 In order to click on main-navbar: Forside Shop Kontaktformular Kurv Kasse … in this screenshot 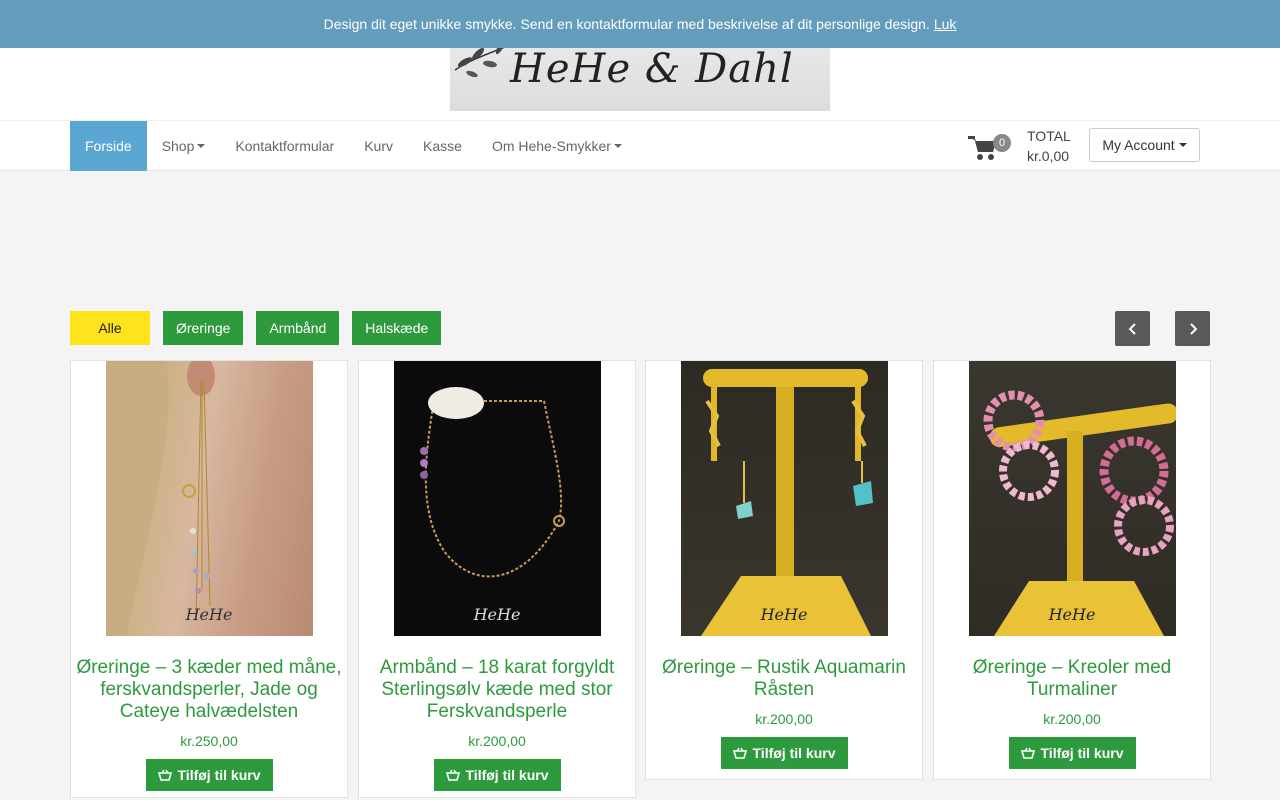, I will do `click(640, 146)`.